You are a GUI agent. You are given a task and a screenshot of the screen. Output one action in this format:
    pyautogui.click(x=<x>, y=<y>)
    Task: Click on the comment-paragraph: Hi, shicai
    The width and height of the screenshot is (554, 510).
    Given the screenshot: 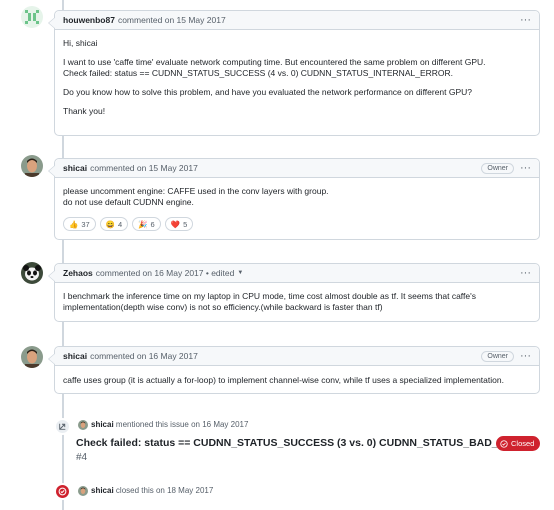 What is the action you would take?
    pyautogui.click(x=80, y=43)
    